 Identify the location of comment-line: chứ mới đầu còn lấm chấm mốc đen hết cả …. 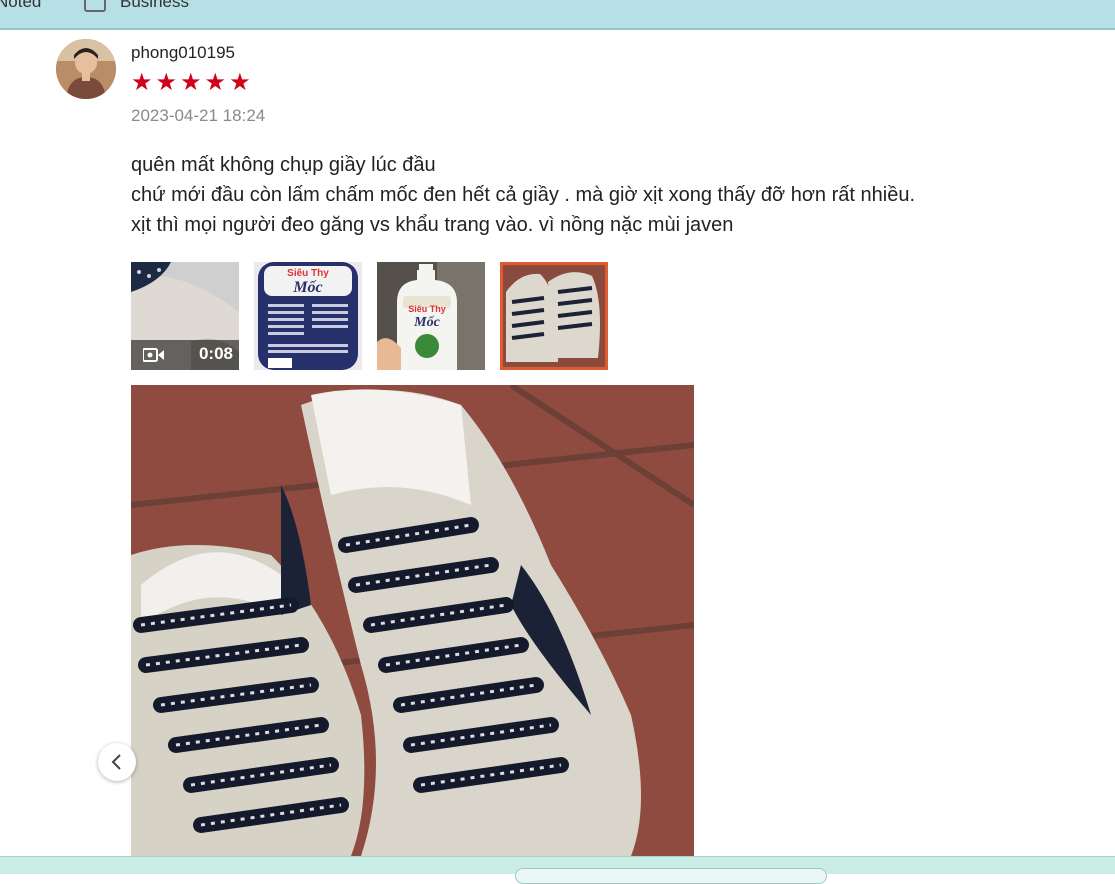
(523, 195).